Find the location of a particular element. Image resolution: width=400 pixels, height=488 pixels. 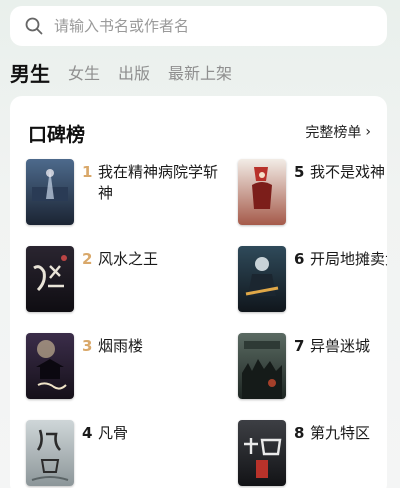

chevron-right-icon: › is located at coordinates (368, 132).